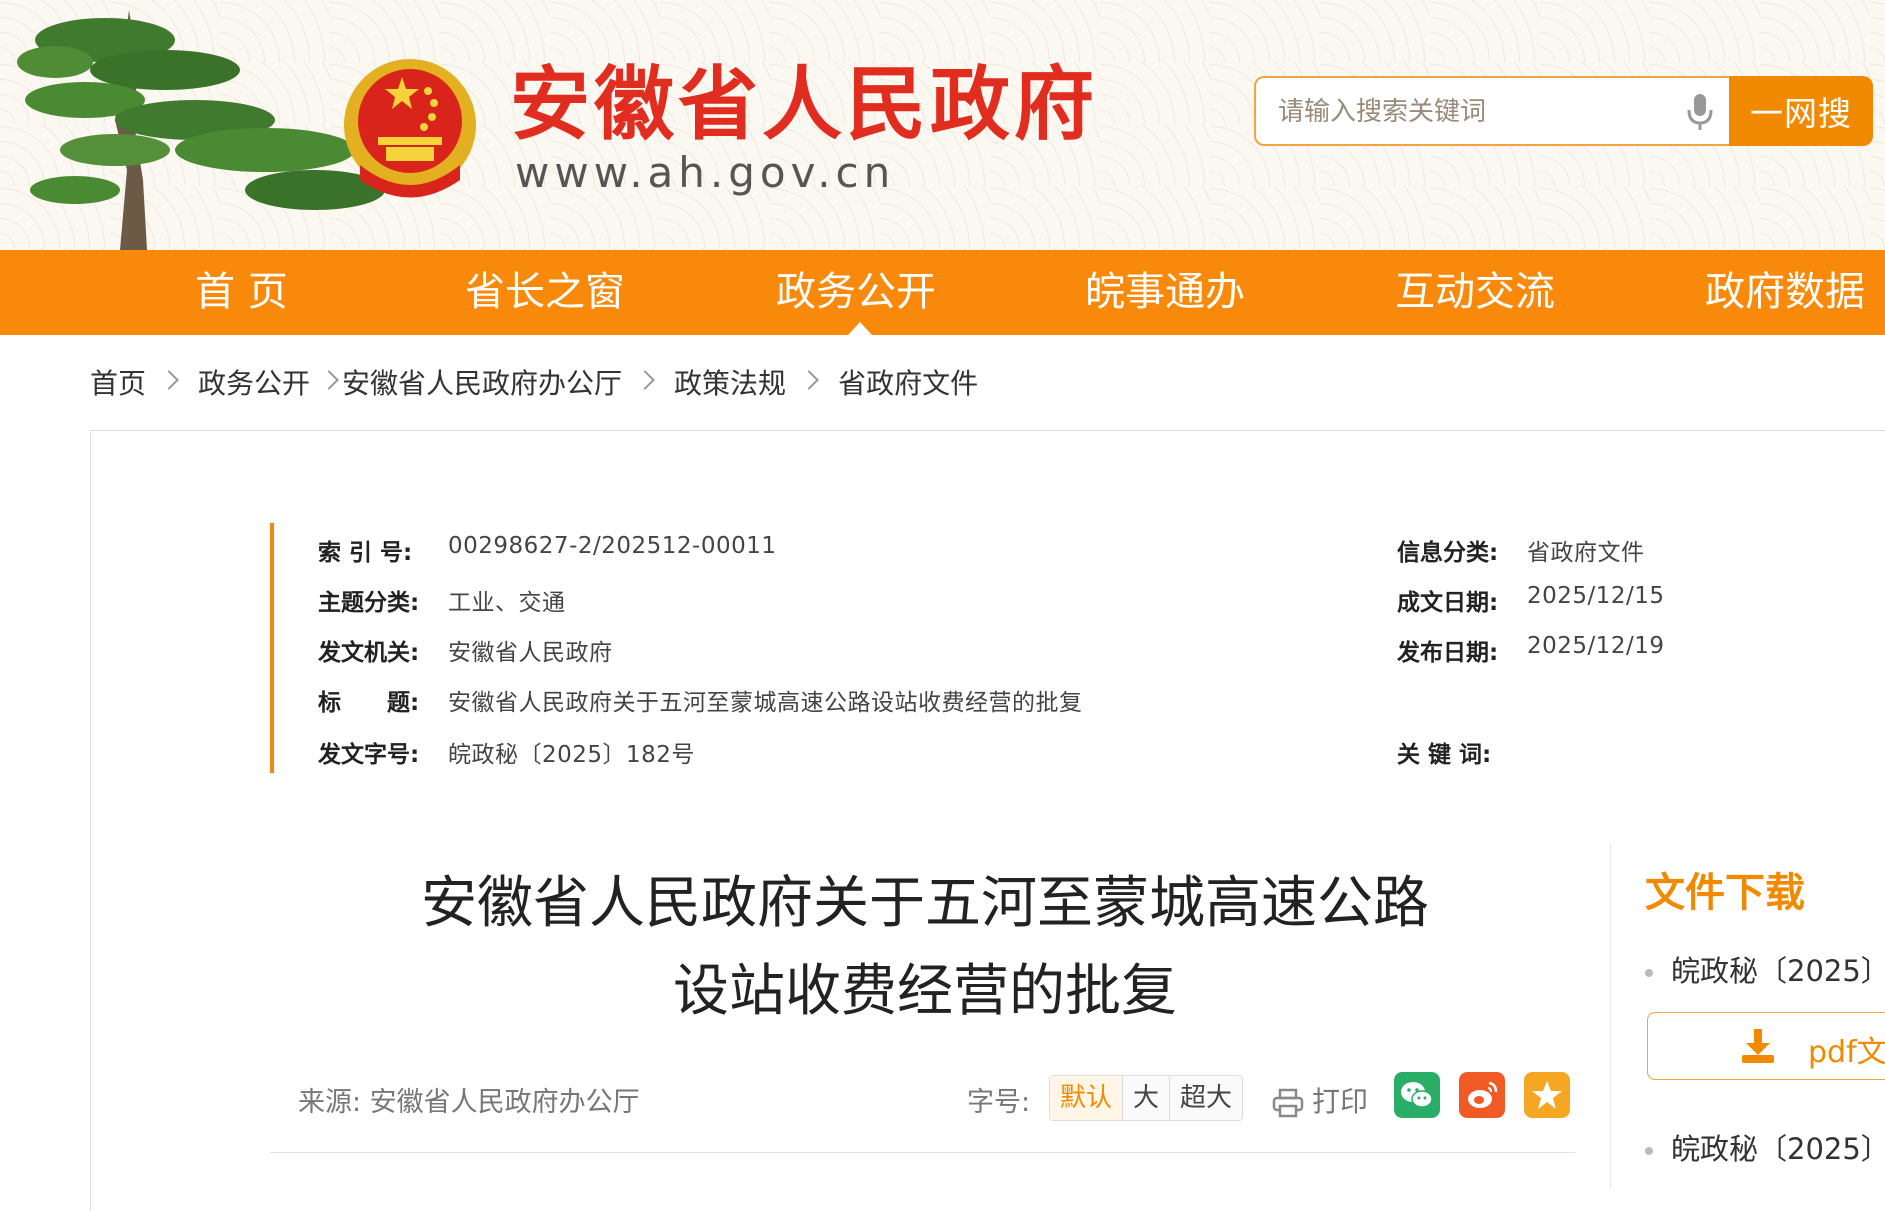 The width and height of the screenshot is (1885, 1211). I want to click on meta-topic-value: 工业、交通, so click(507, 603).